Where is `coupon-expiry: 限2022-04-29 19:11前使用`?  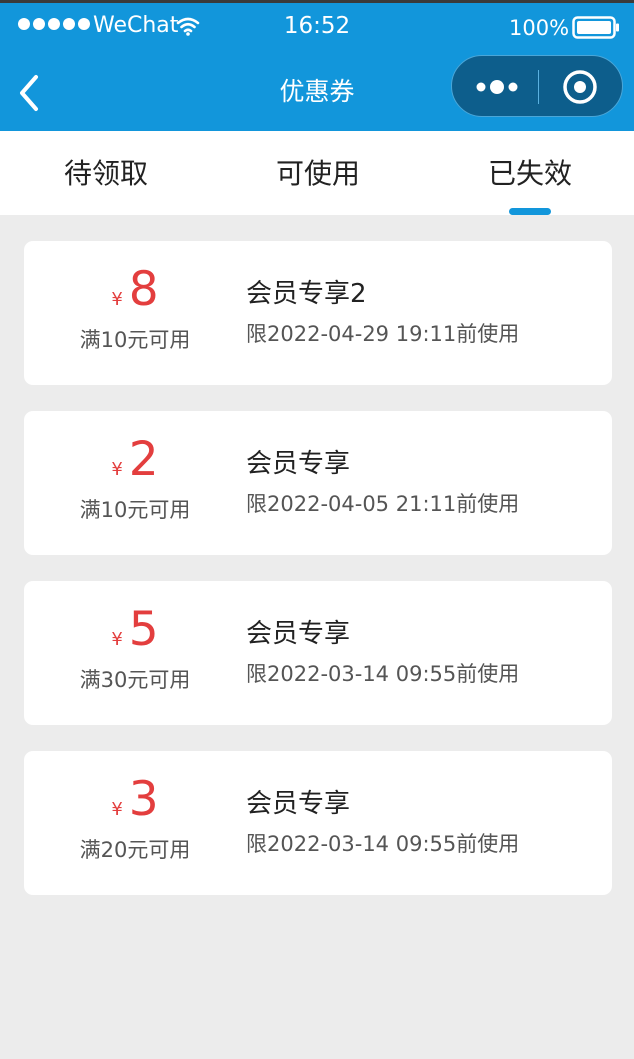 coupon-expiry: 限2022-04-29 19:11前使用 is located at coordinates (383, 334).